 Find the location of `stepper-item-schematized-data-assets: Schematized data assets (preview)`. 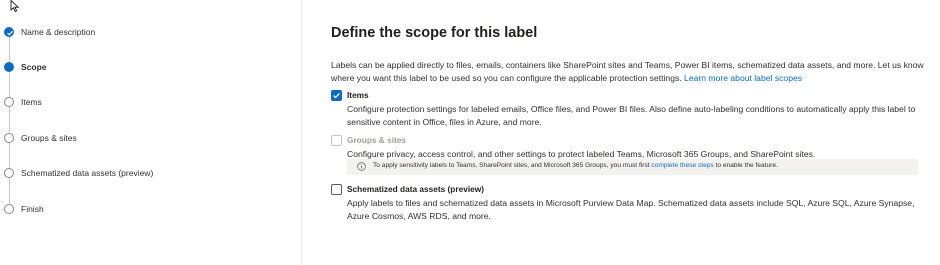

stepper-item-schematized-data-assets: Schematized data assets (preview) is located at coordinates (150, 173).